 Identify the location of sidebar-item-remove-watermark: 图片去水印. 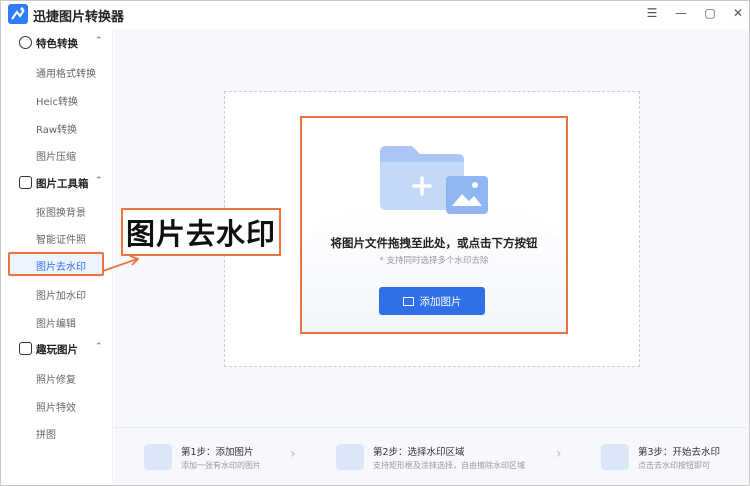
(56, 264).